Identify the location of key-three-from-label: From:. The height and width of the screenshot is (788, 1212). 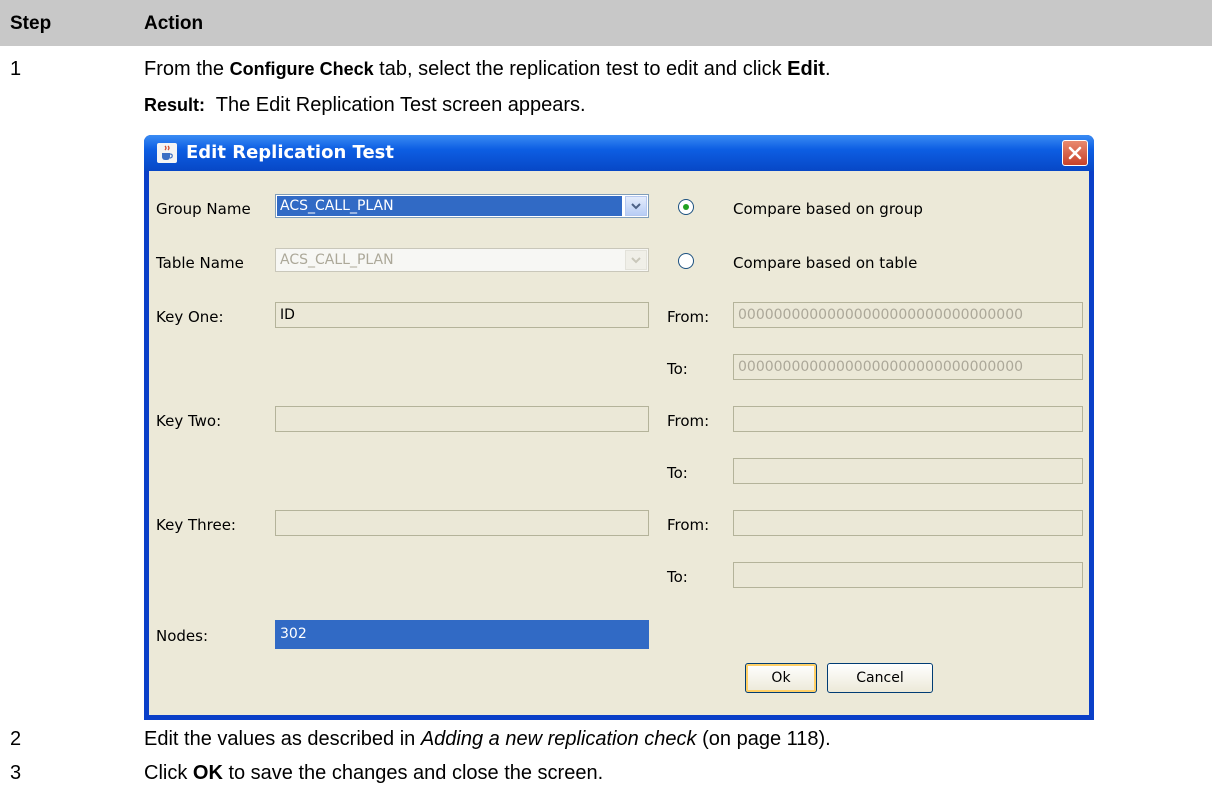
(688, 525).